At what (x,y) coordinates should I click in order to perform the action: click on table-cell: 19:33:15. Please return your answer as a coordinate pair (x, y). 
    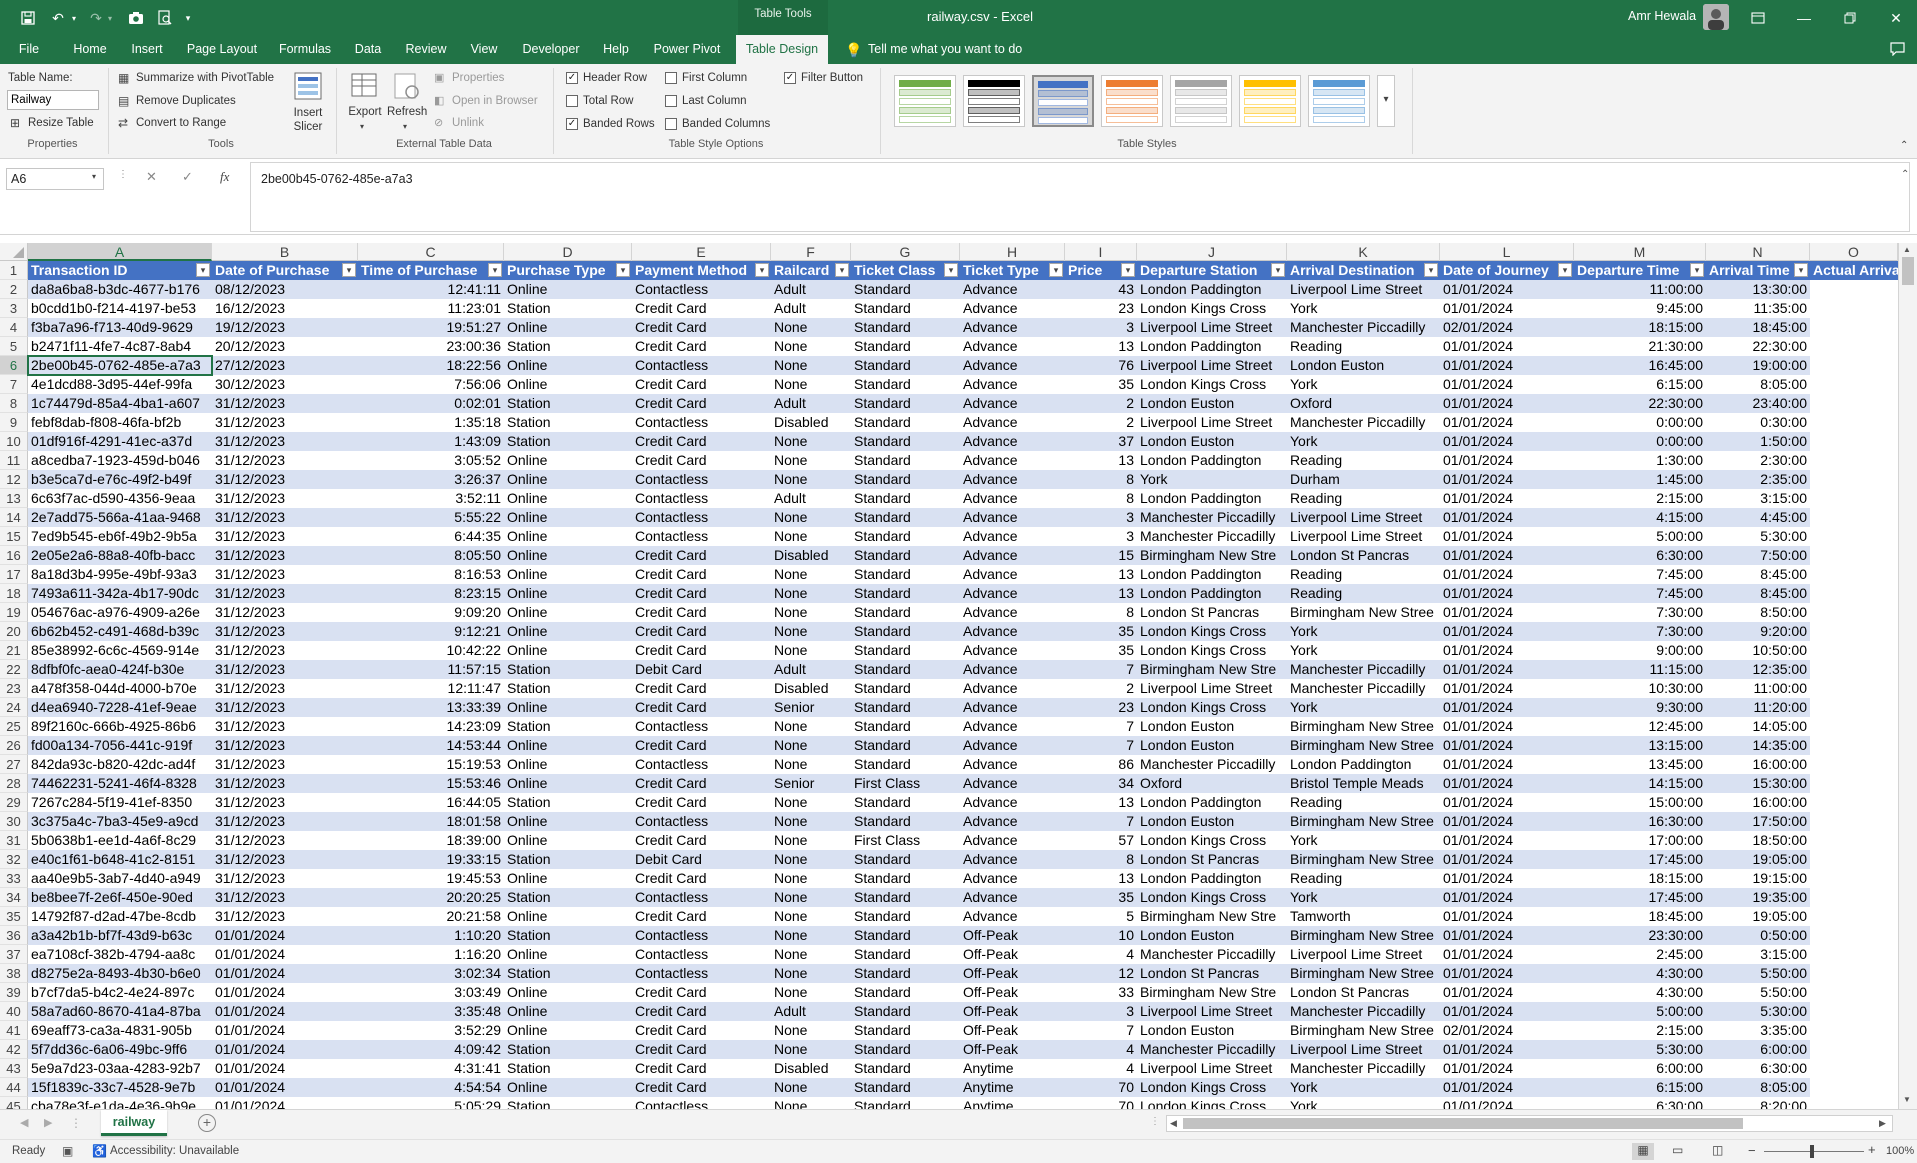
    Looking at the image, I should click on (431, 859).